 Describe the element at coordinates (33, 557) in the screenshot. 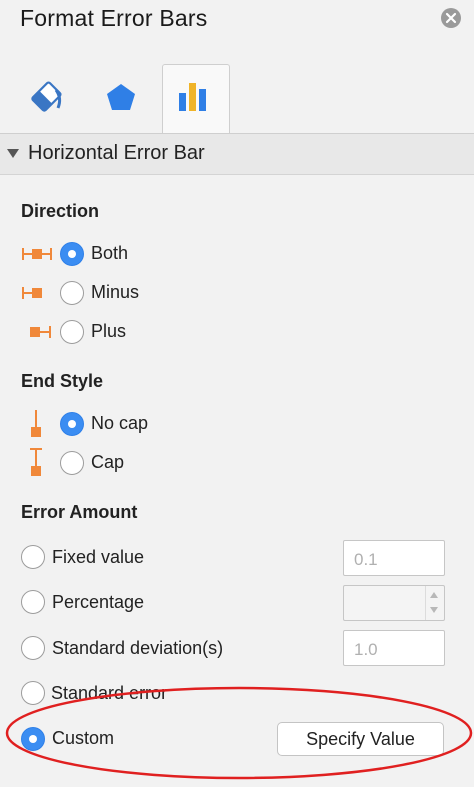

I see `fixed-value-radio` at that location.